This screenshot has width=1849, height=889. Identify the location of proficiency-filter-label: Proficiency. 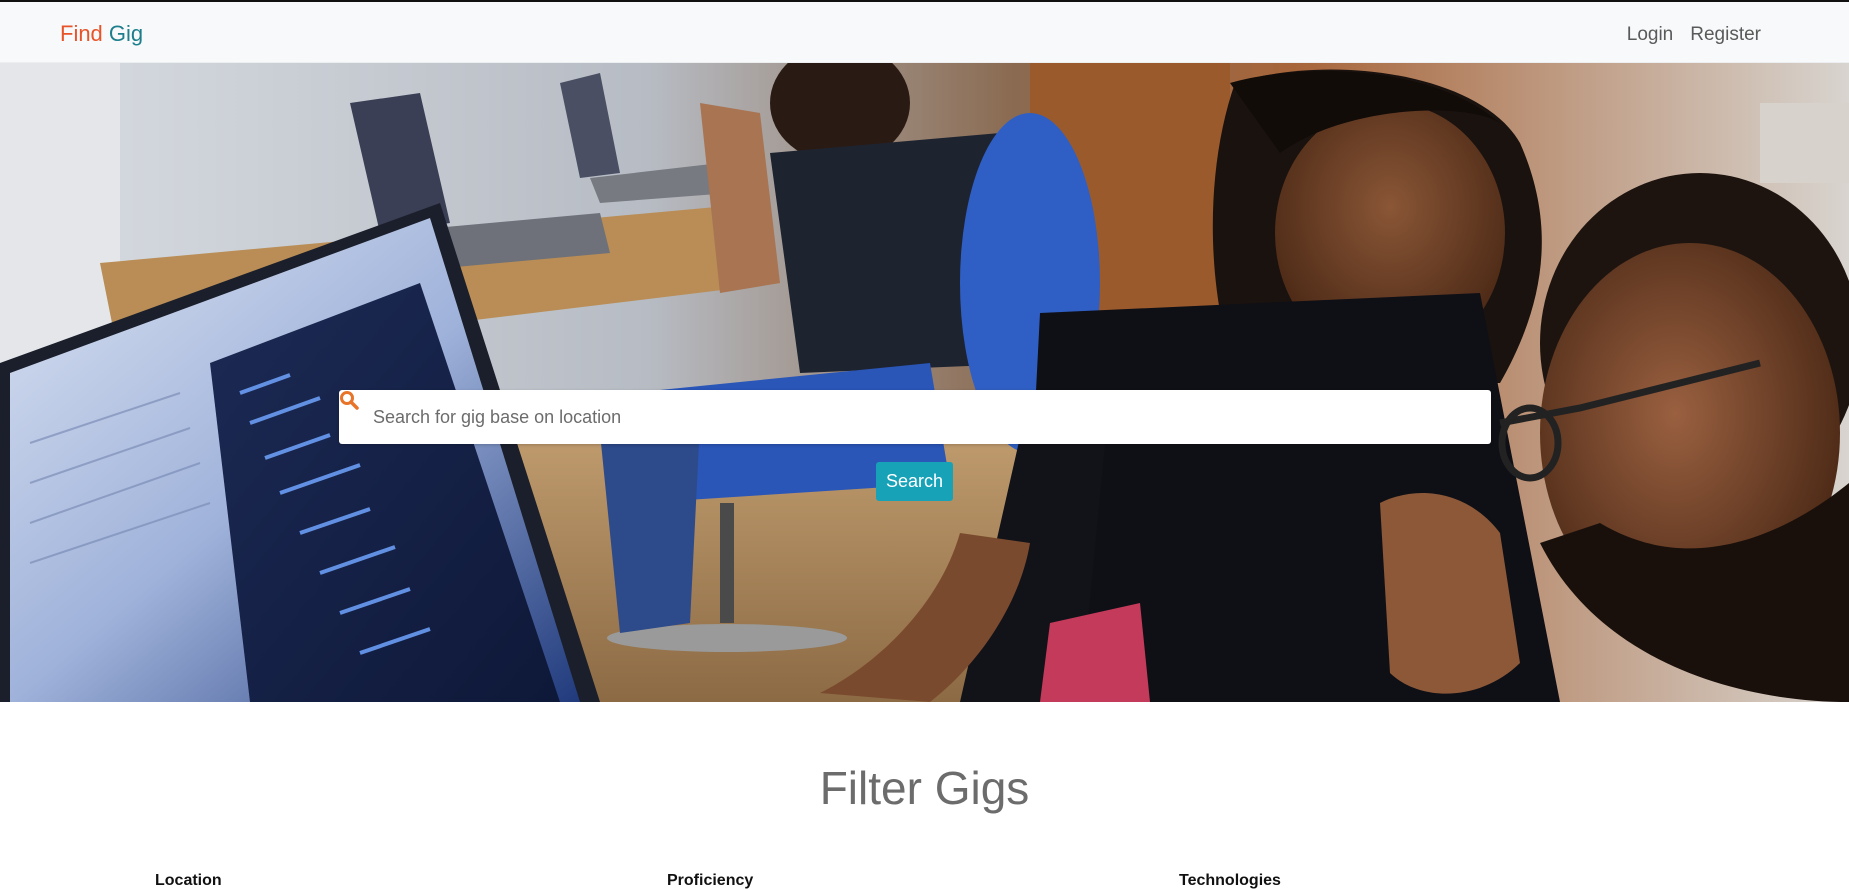
(710, 880).